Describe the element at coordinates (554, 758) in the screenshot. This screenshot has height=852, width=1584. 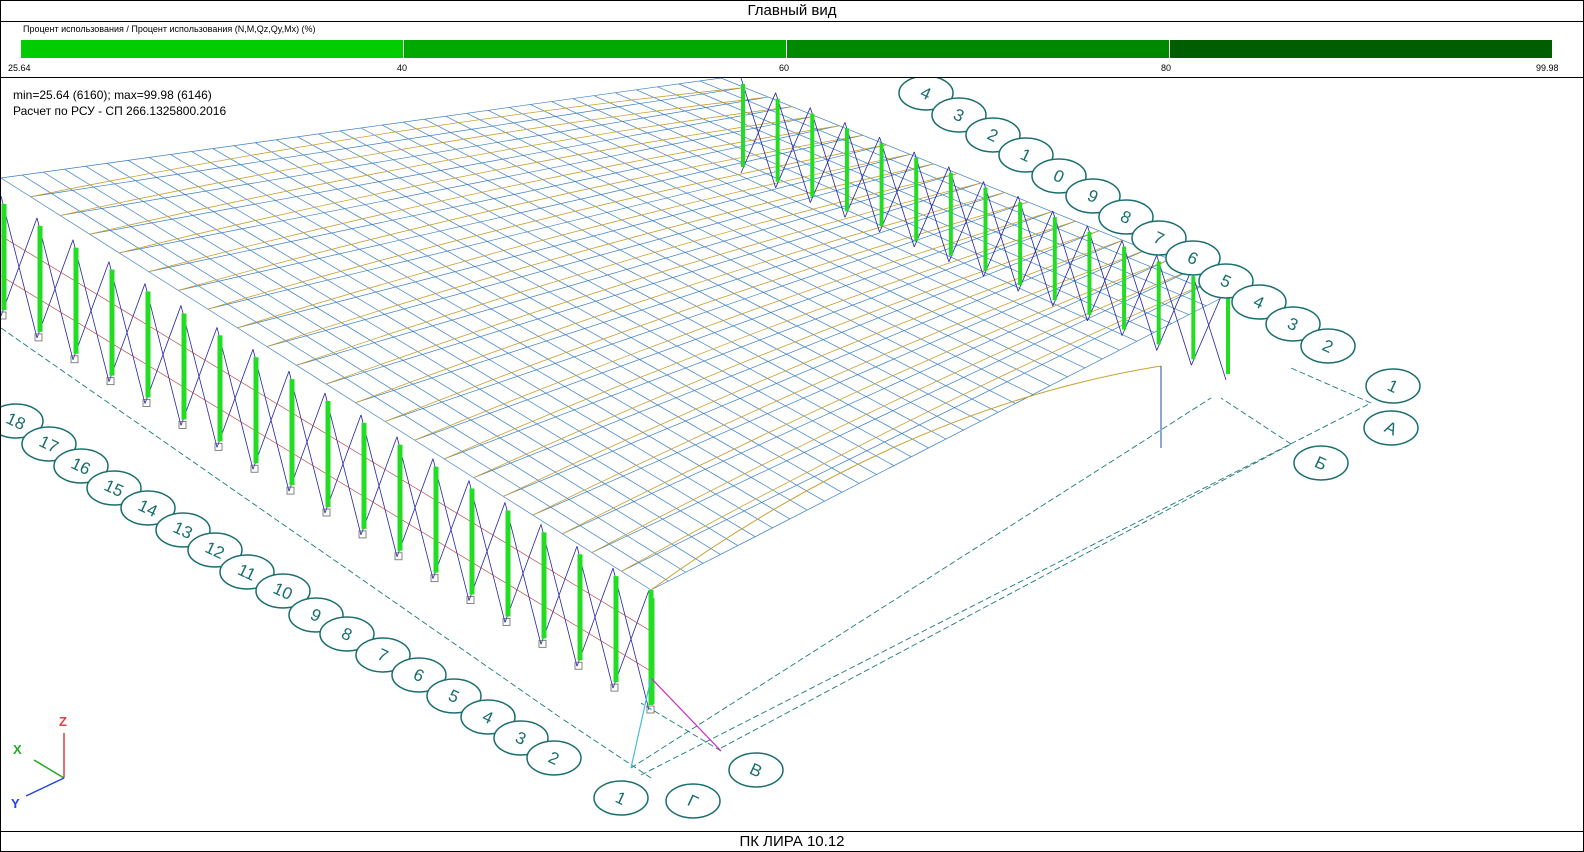
I see `grid-bubble-left-2: 2` at that location.